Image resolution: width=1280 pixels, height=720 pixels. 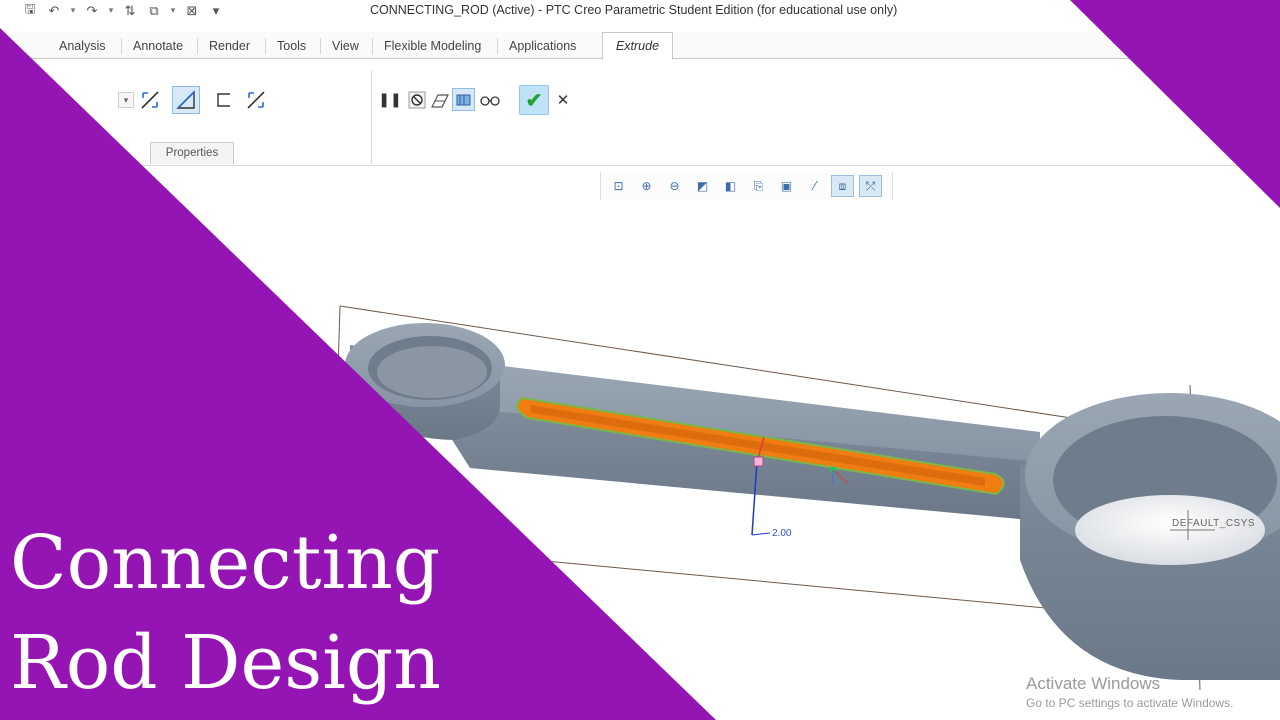 What do you see at coordinates (1093, 683) in the screenshot?
I see `watermark-title: Activate Windows` at bounding box center [1093, 683].